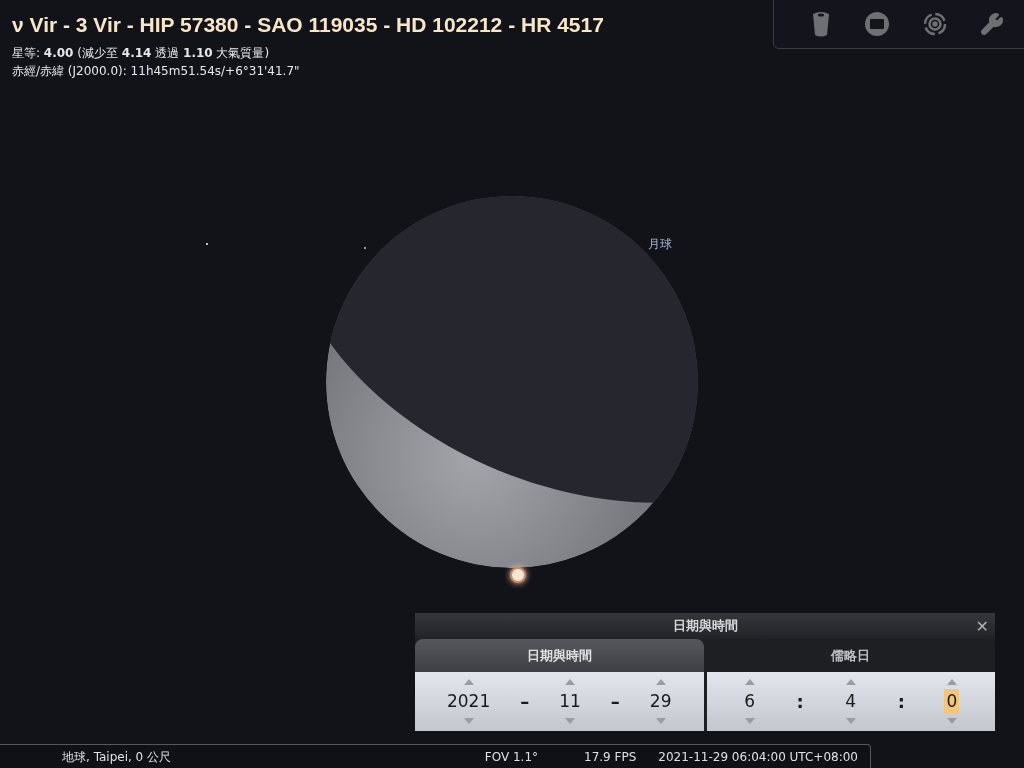 The width and height of the screenshot is (1024, 768). Describe the element at coordinates (570, 701) in the screenshot. I see `spin-field: 11` at that location.